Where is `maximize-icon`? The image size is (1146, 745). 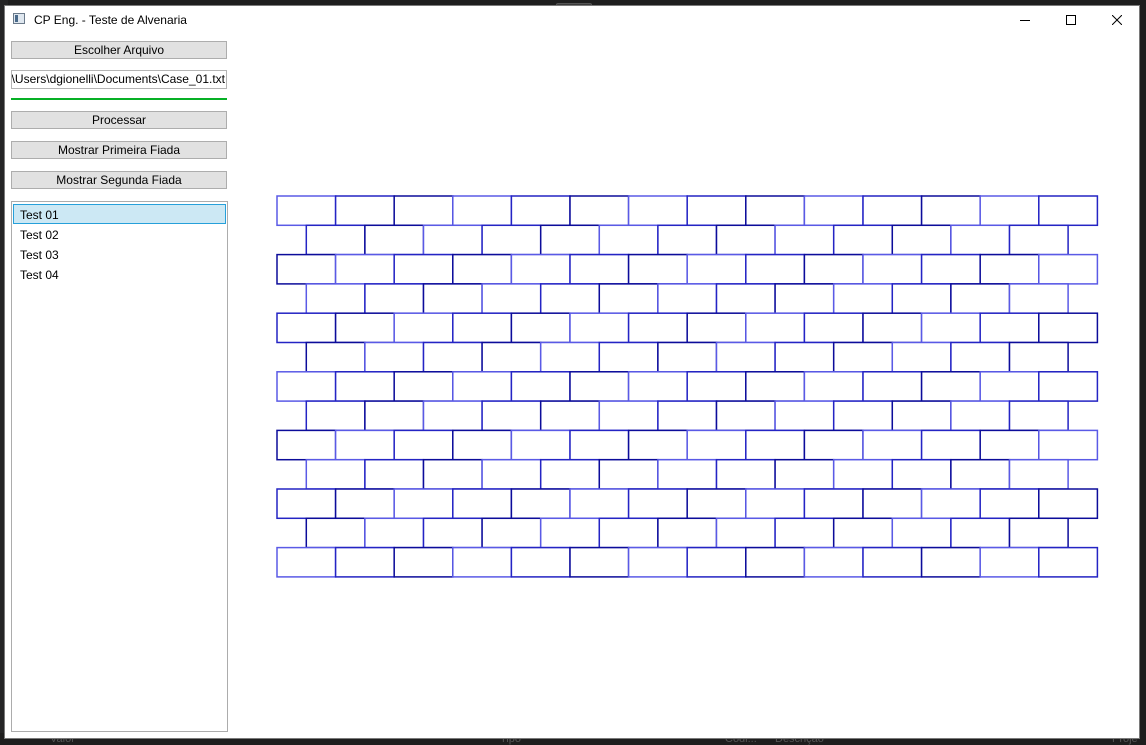 maximize-icon is located at coordinates (1071, 20).